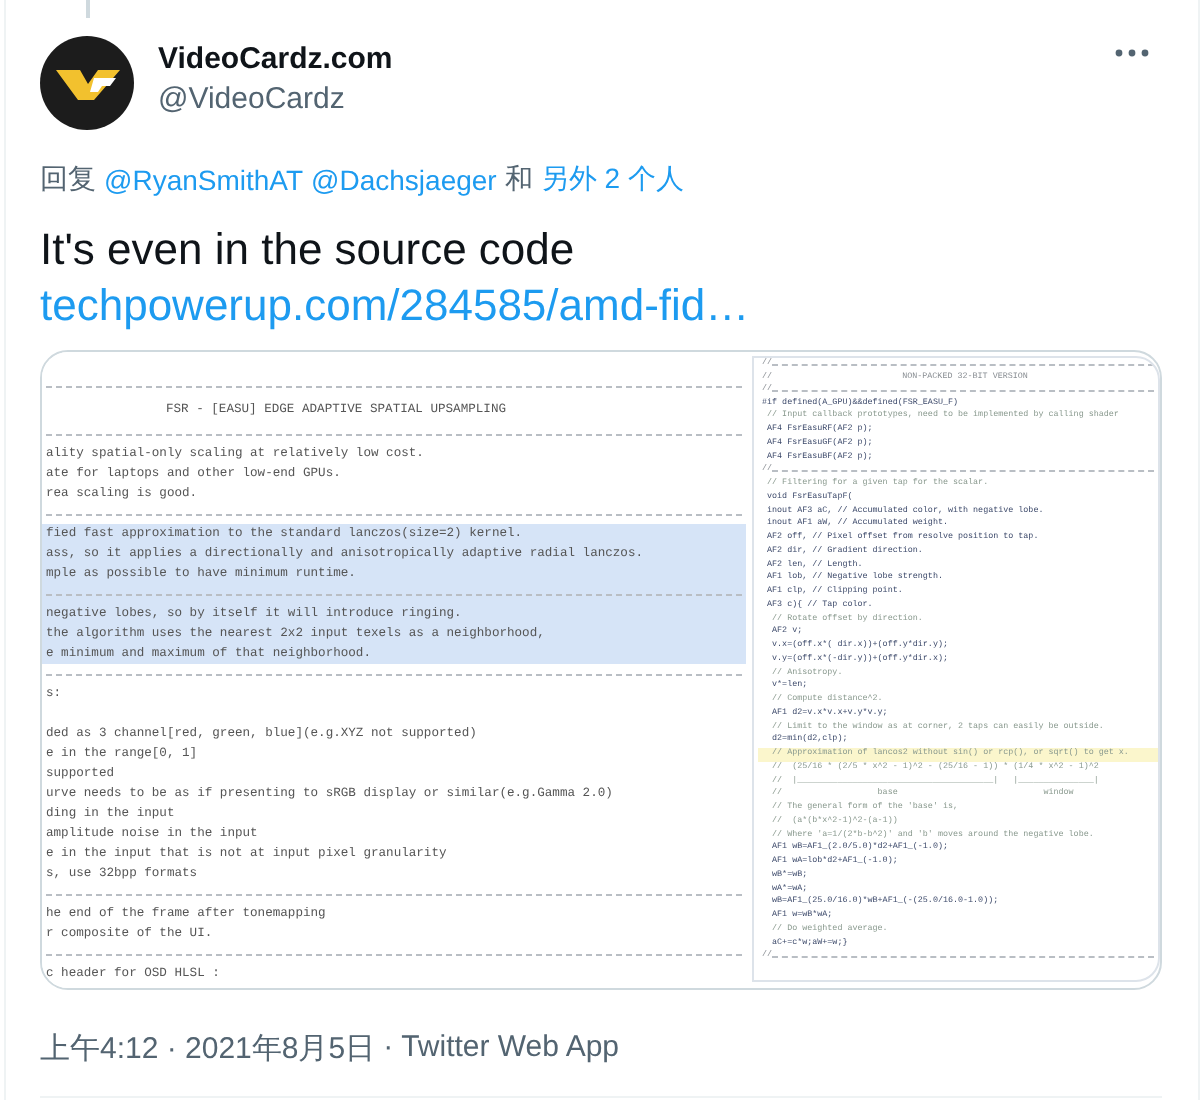 The image size is (1204, 1100). I want to click on more-icon, so click(1132, 53).